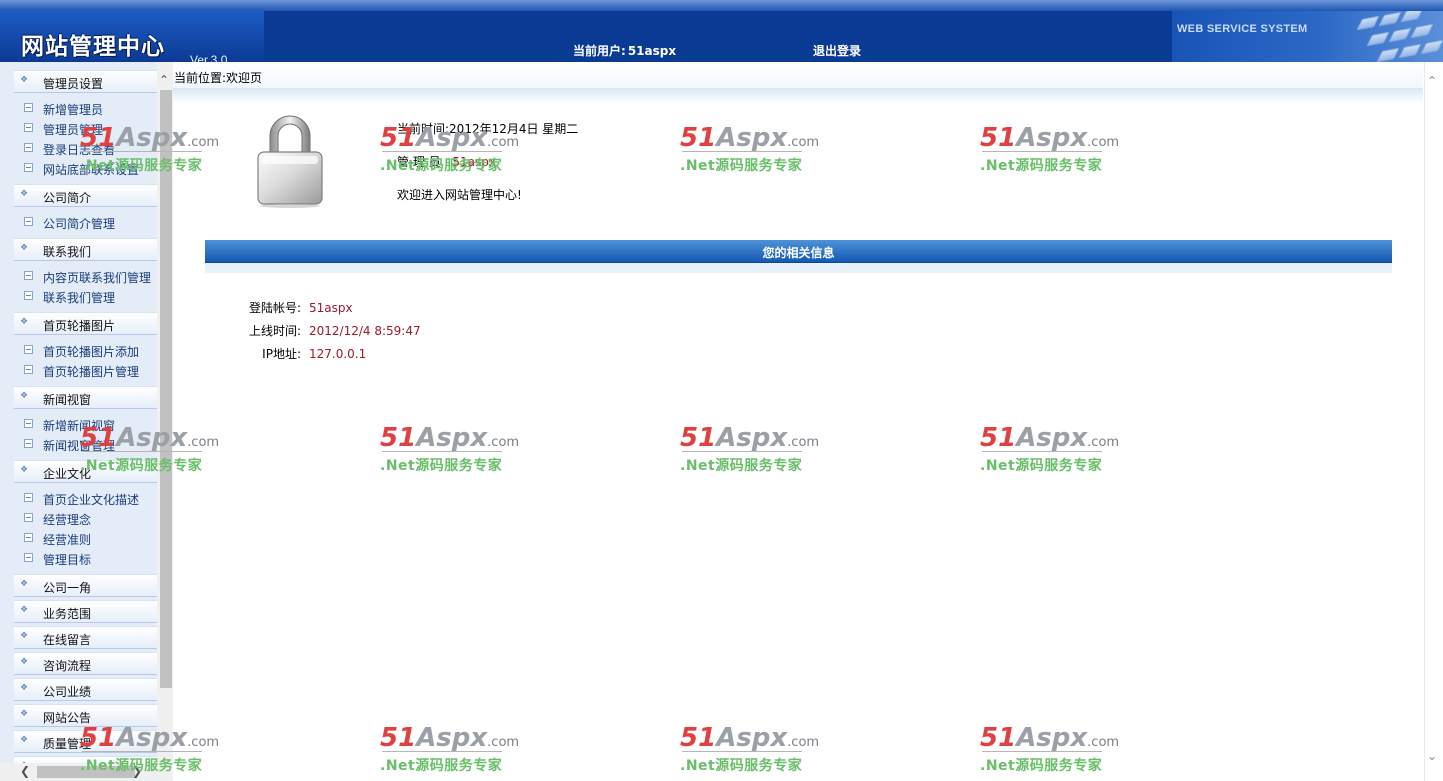  What do you see at coordinates (67, 252) in the screenshot?
I see `sidebar-group-label: 联系我们` at bounding box center [67, 252].